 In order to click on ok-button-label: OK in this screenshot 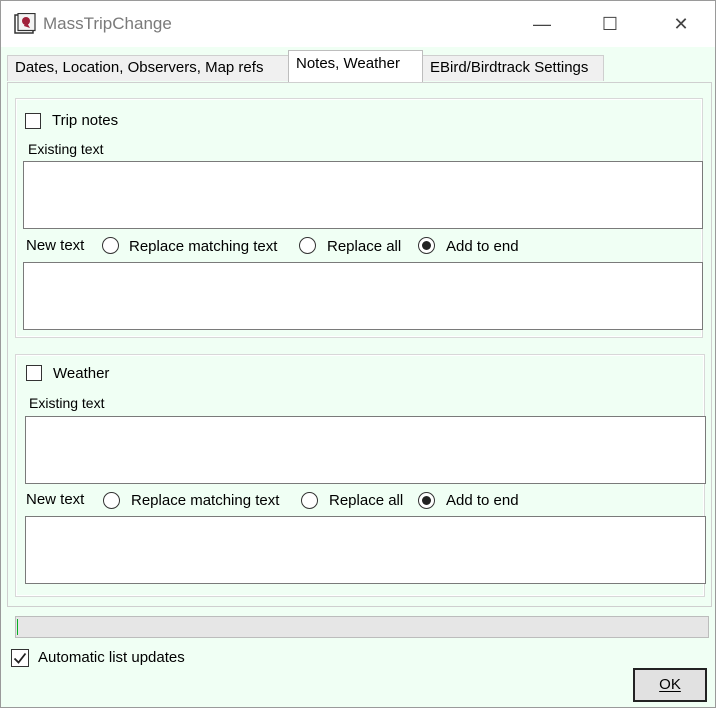, I will do `click(670, 684)`.